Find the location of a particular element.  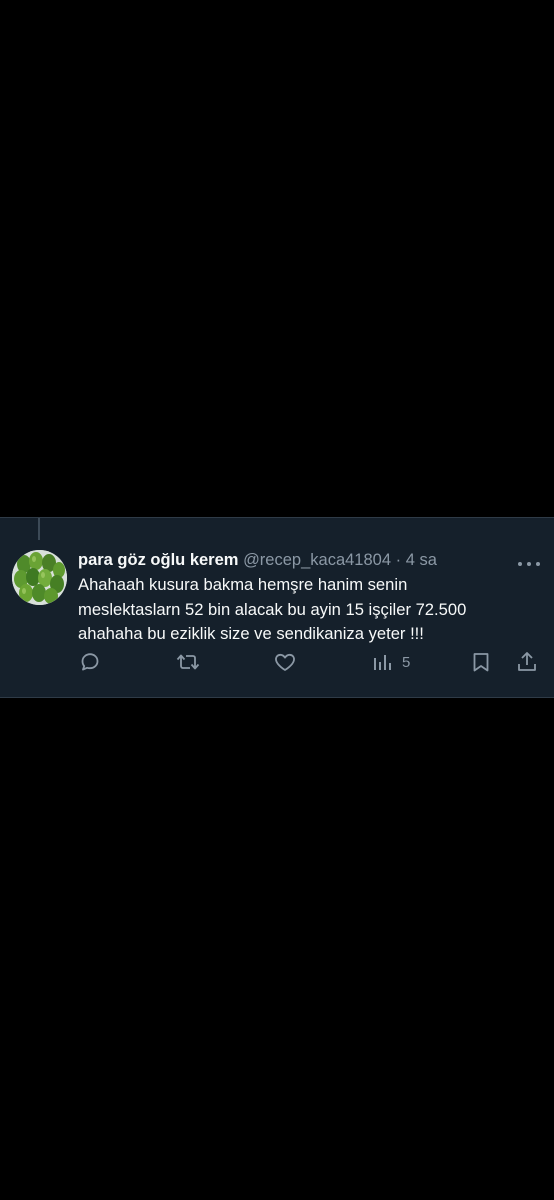

retweet-button is located at coordinates (188, 662).